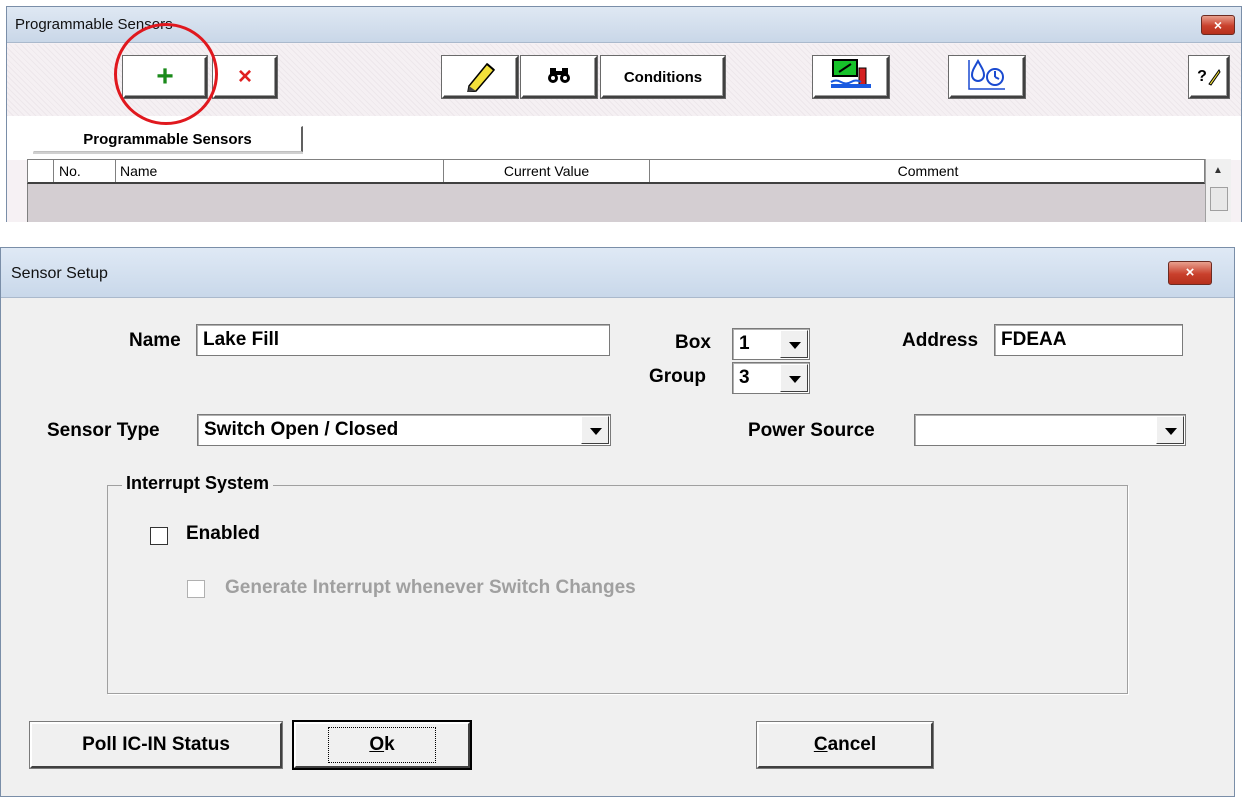 The width and height of the screenshot is (1248, 797). I want to click on cancel-mnemonic: C, so click(820, 744).